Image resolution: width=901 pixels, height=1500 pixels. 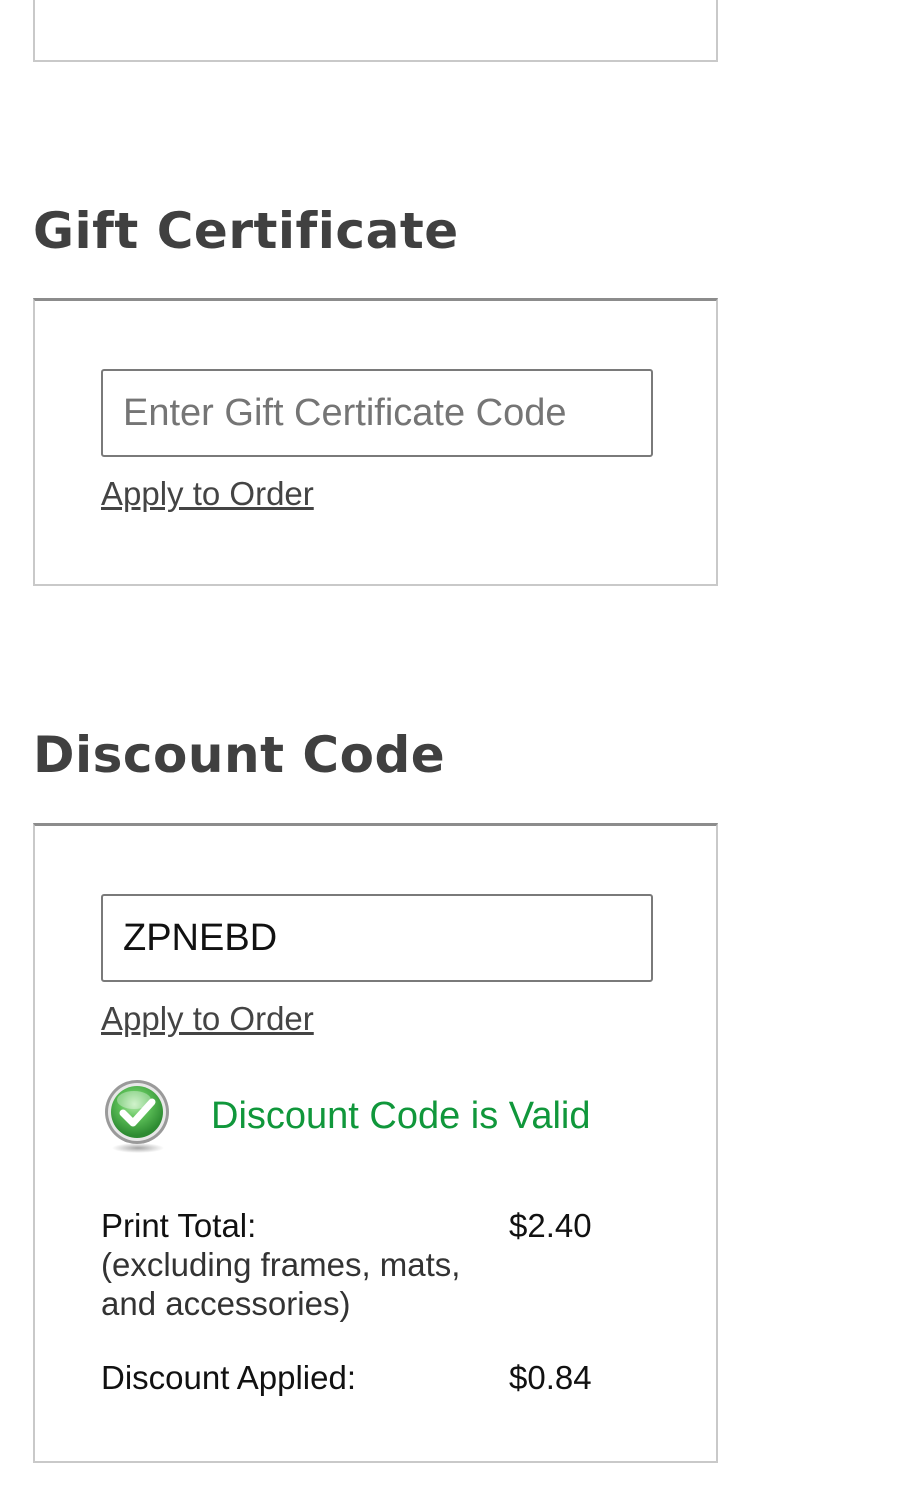 I want to click on previous-section-panel, so click(x=375, y=31).